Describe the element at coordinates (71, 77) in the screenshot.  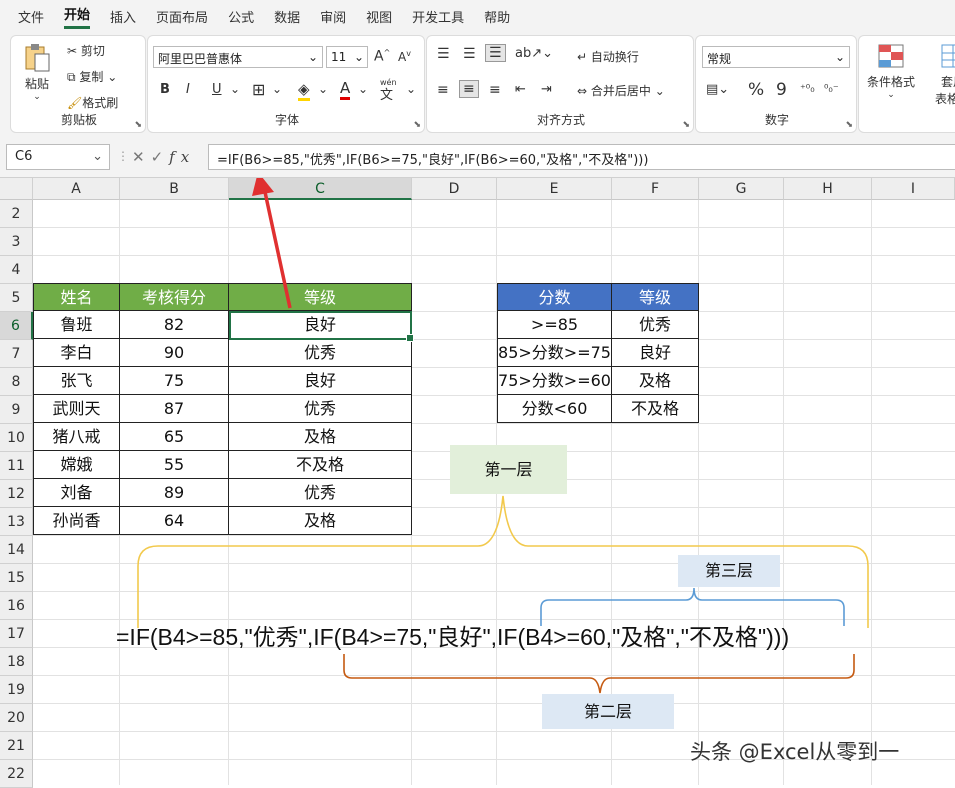
I see `copy-icon: ⧉` at that location.